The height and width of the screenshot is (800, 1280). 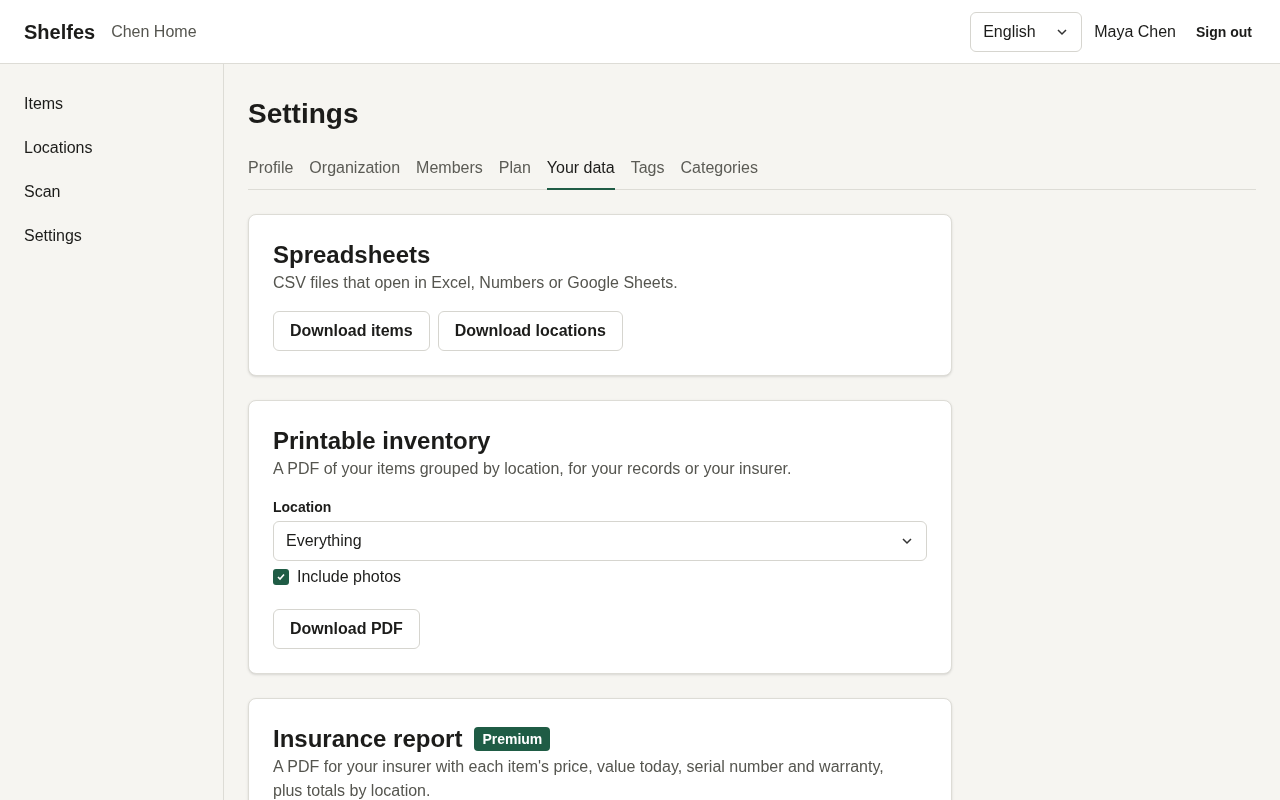 What do you see at coordinates (514, 173) in the screenshot?
I see `tab: Plan` at bounding box center [514, 173].